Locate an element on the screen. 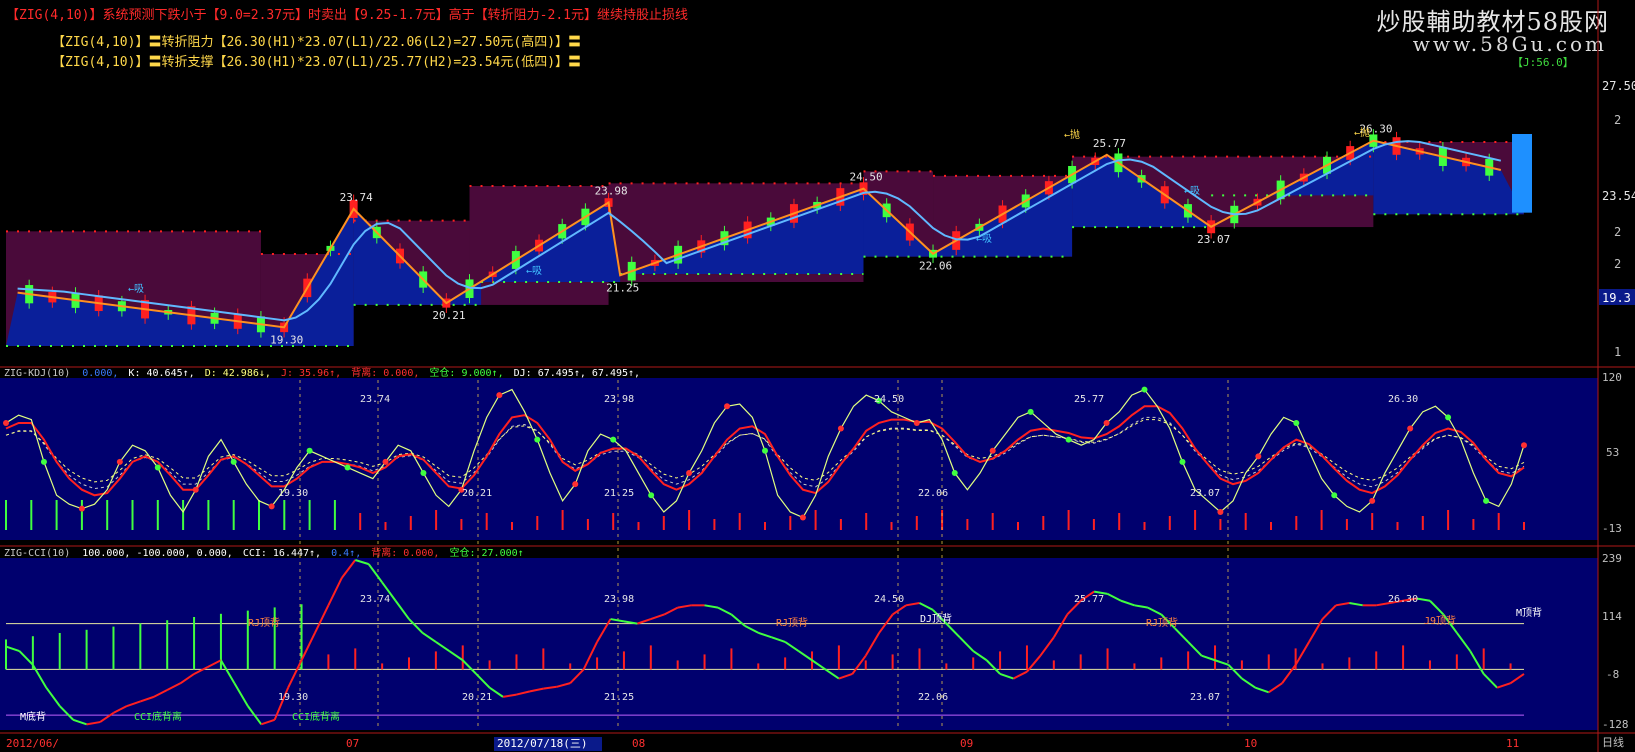 The image size is (1635, 752). kdj-pivot-label-3: 25.77 is located at coordinates (1089, 399).